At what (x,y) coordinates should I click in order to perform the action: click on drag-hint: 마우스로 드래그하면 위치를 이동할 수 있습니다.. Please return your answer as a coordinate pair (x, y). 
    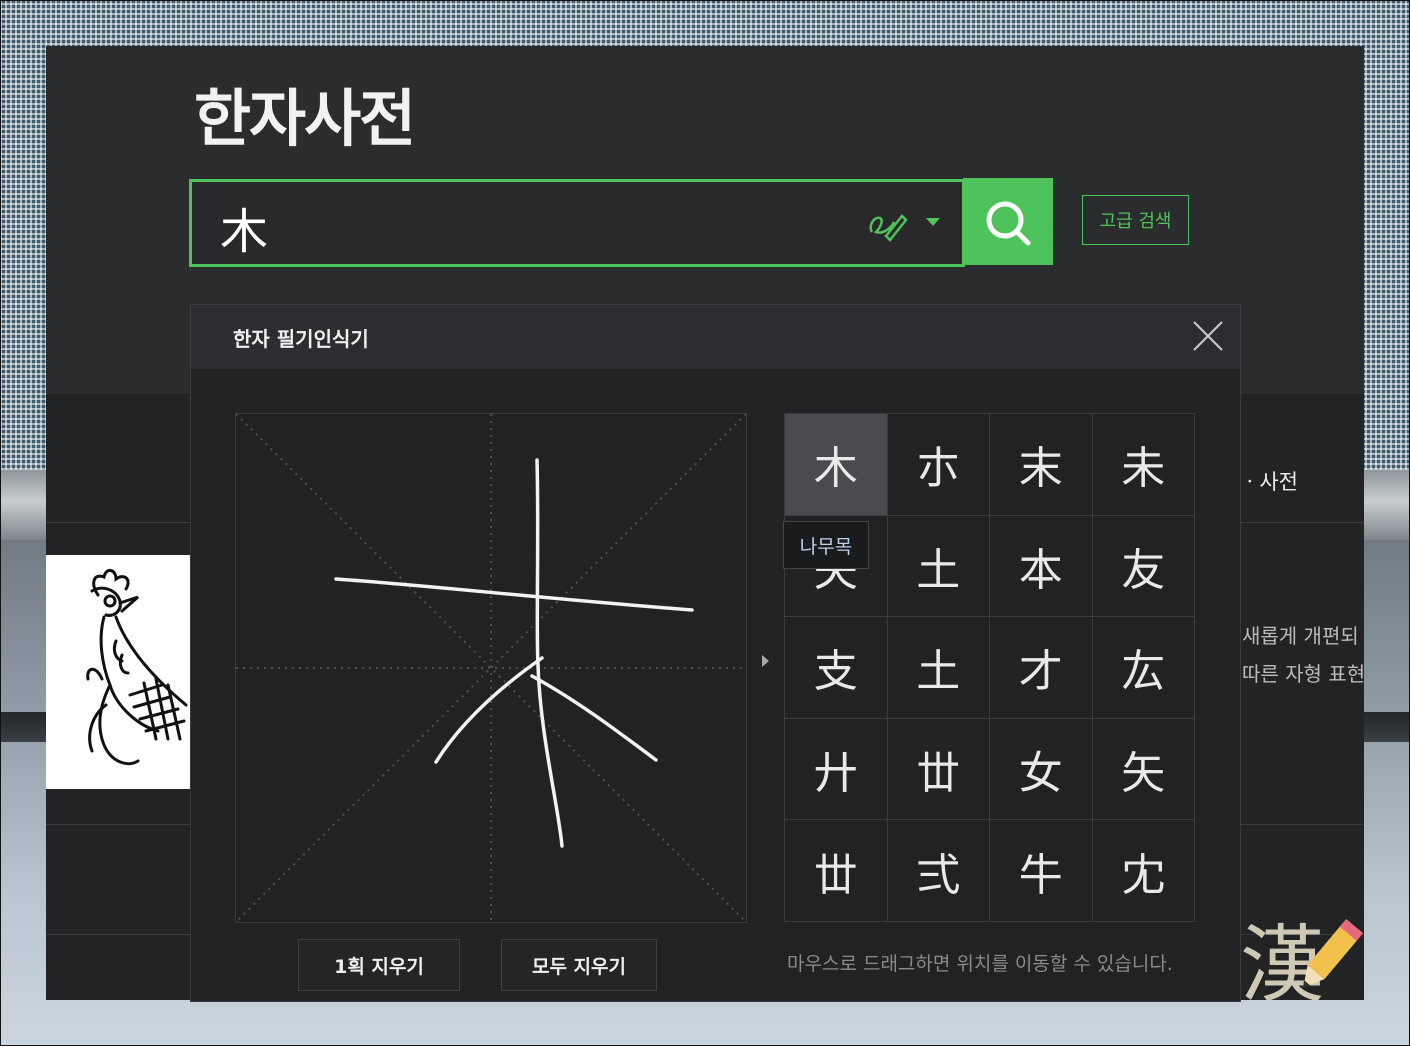
    Looking at the image, I should click on (980, 964).